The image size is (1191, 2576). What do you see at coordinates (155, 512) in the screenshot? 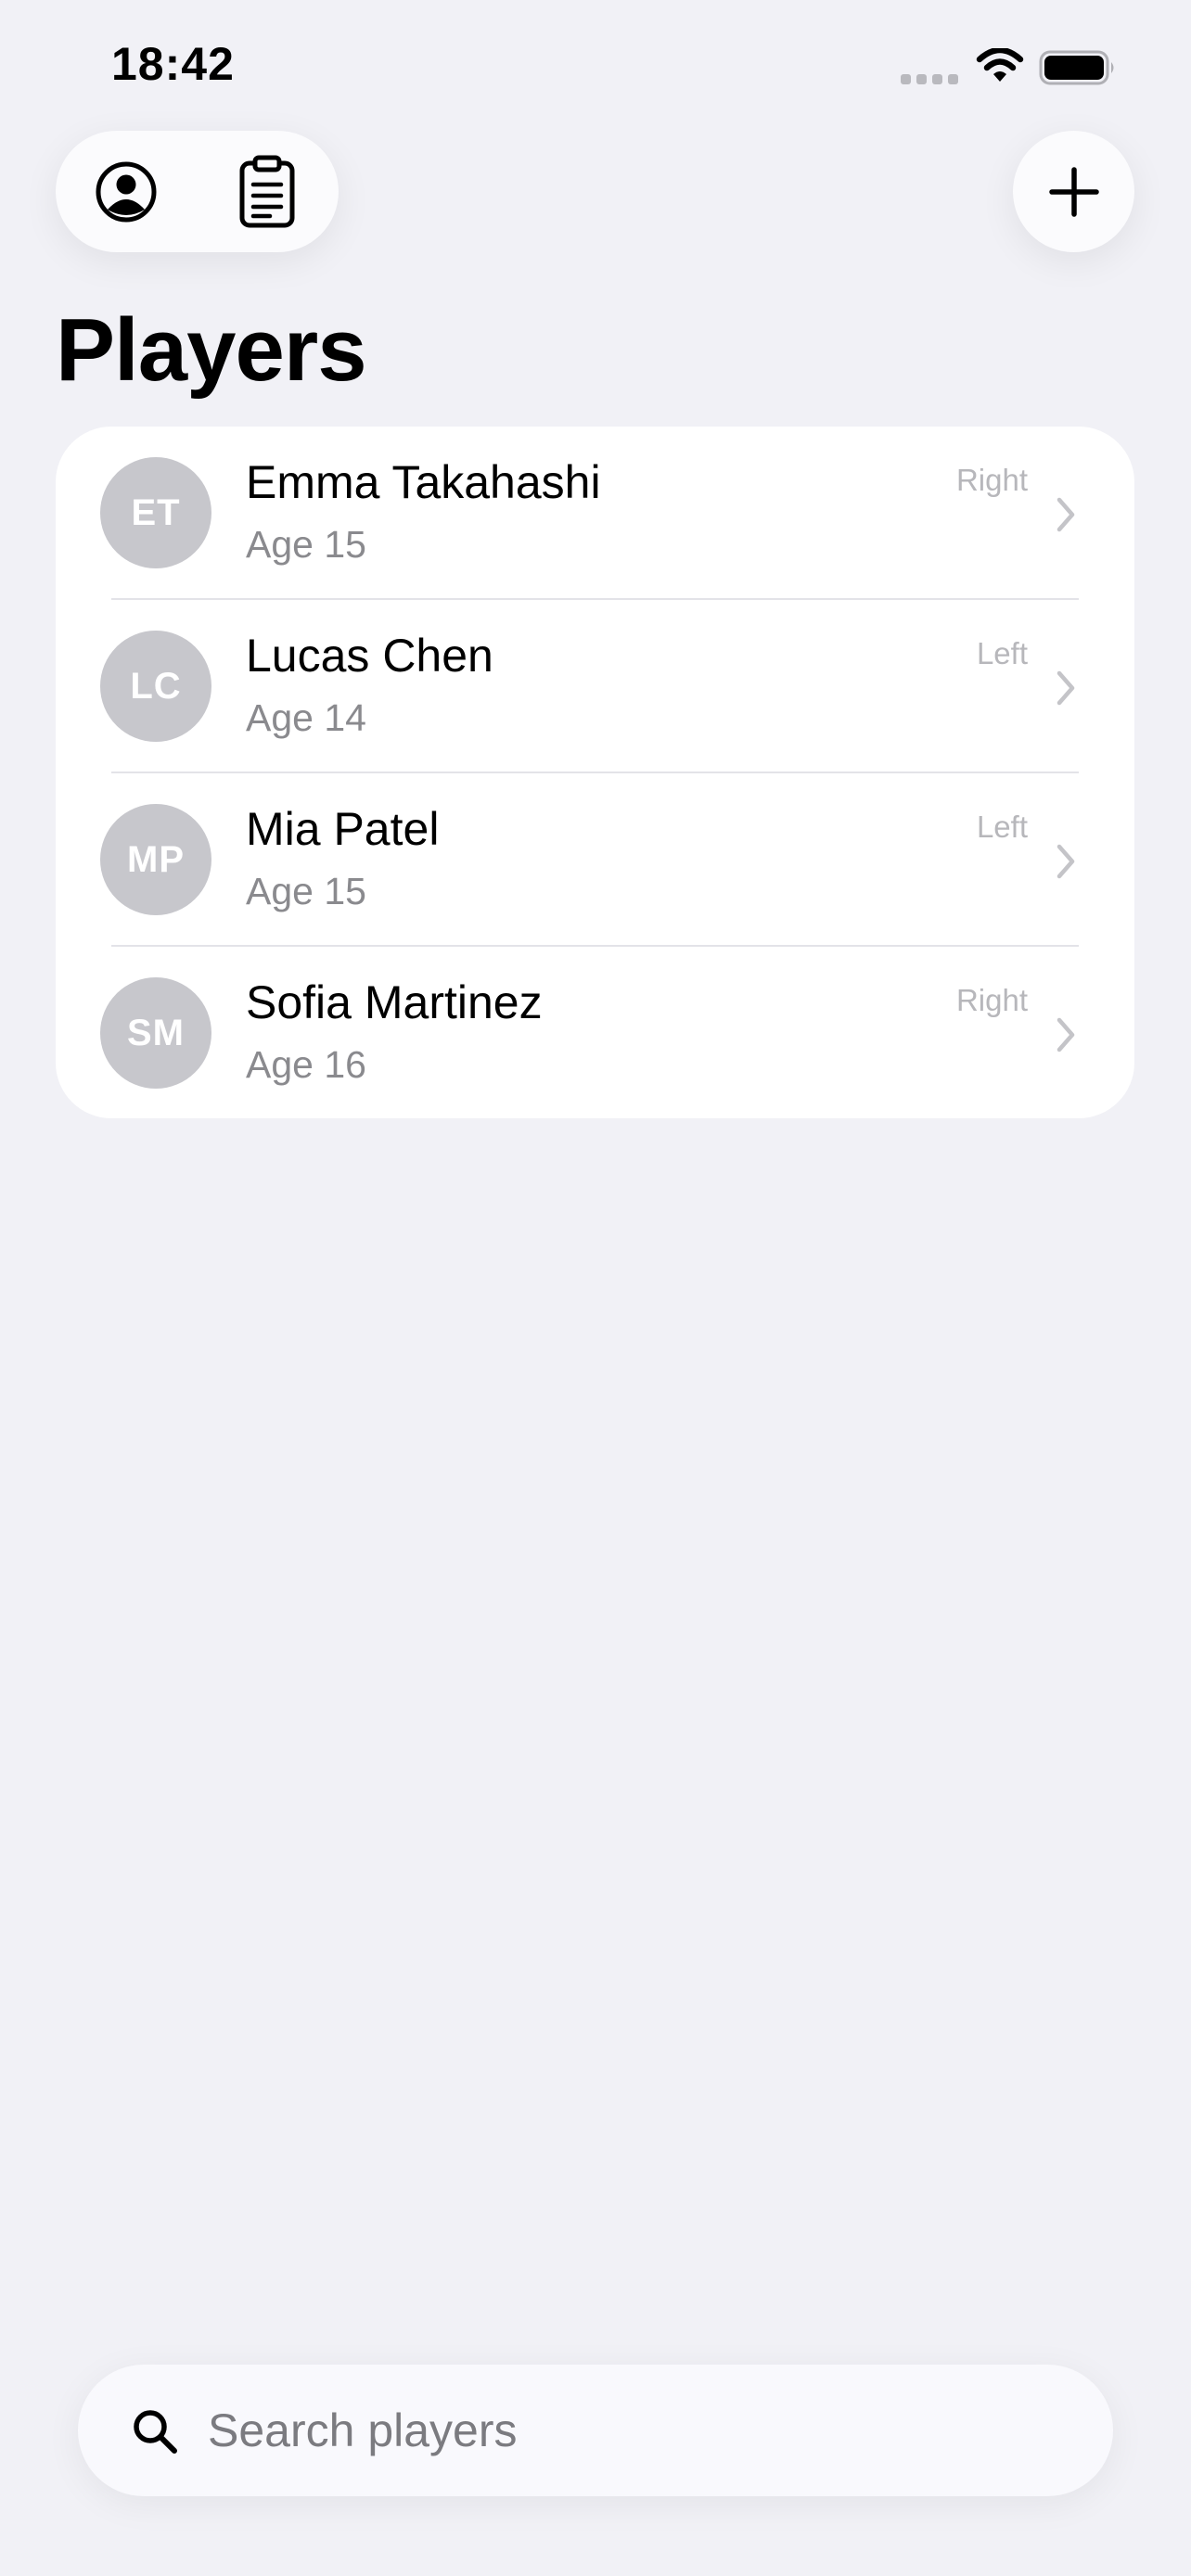
I see `avatar: ET` at bounding box center [155, 512].